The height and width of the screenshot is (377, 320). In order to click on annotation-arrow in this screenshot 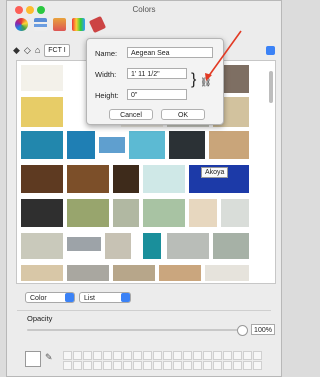, I will do `click(223, 55)`.